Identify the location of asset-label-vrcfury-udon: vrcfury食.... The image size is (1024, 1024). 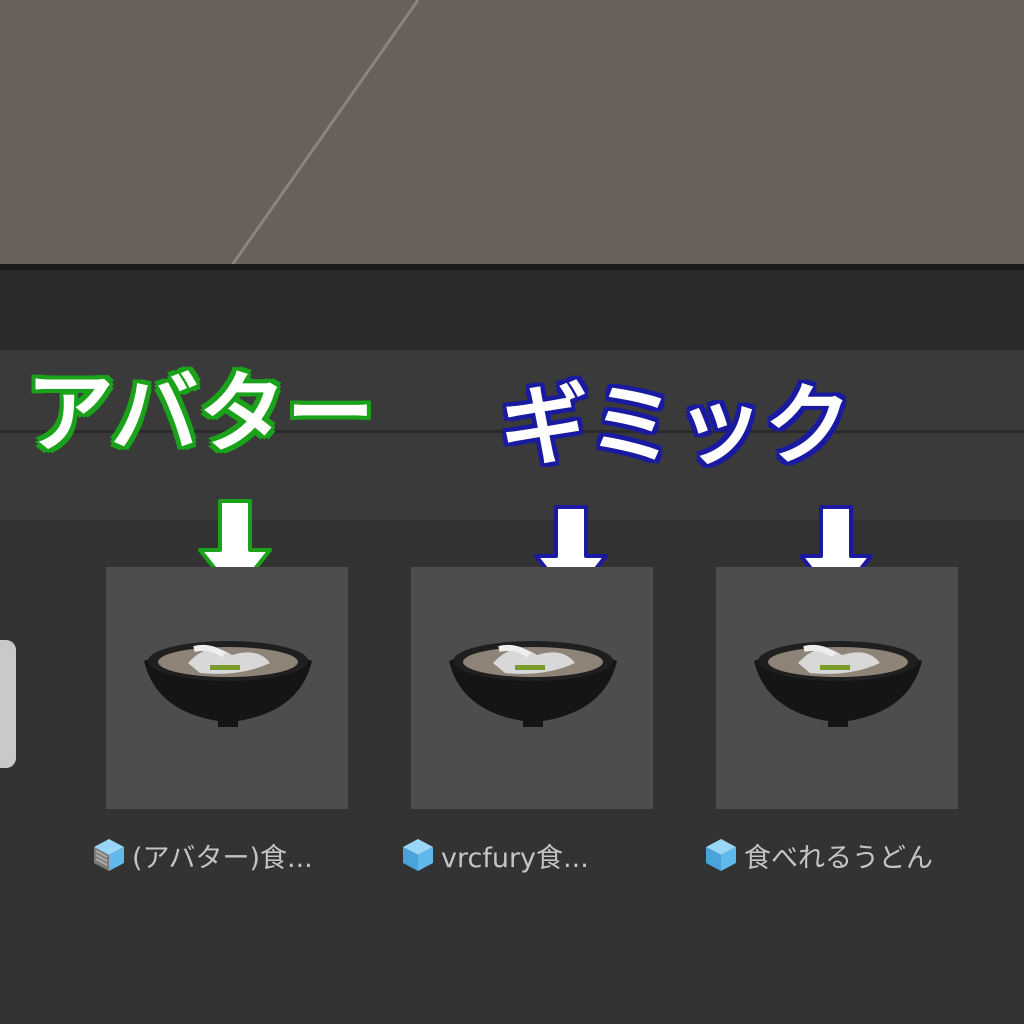
(494, 855).